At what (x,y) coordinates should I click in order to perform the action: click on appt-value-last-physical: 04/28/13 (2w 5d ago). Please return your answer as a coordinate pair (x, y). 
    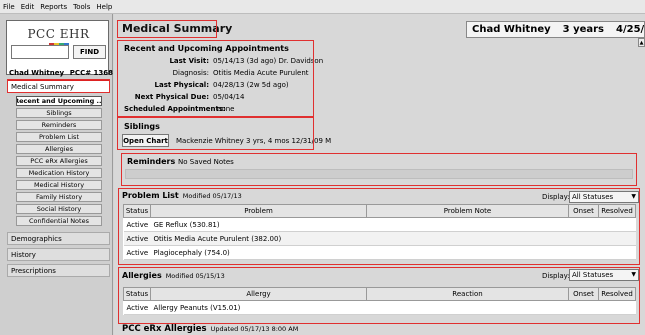
    Looking at the image, I should click on (251, 85).